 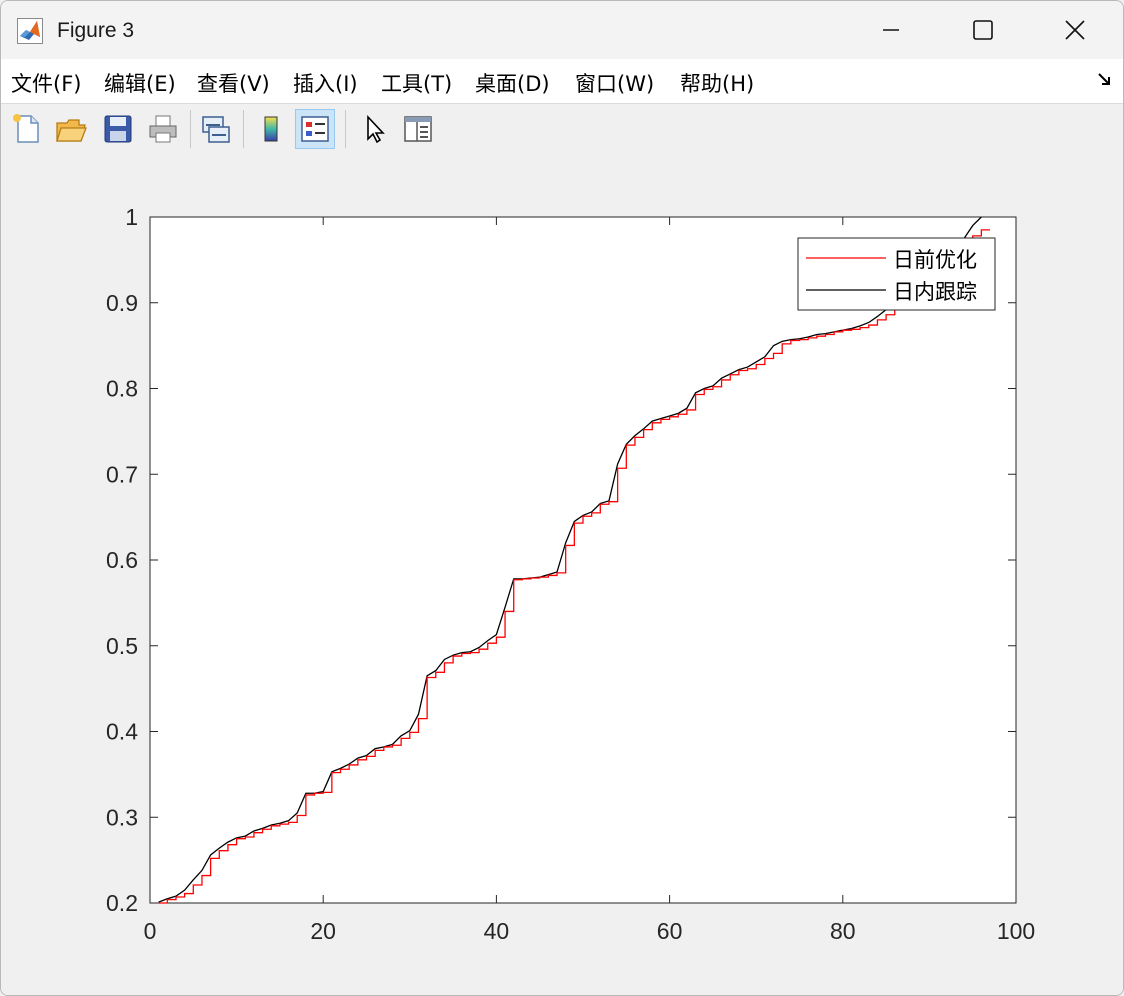 I want to click on link-plot-button, so click(x=216, y=129).